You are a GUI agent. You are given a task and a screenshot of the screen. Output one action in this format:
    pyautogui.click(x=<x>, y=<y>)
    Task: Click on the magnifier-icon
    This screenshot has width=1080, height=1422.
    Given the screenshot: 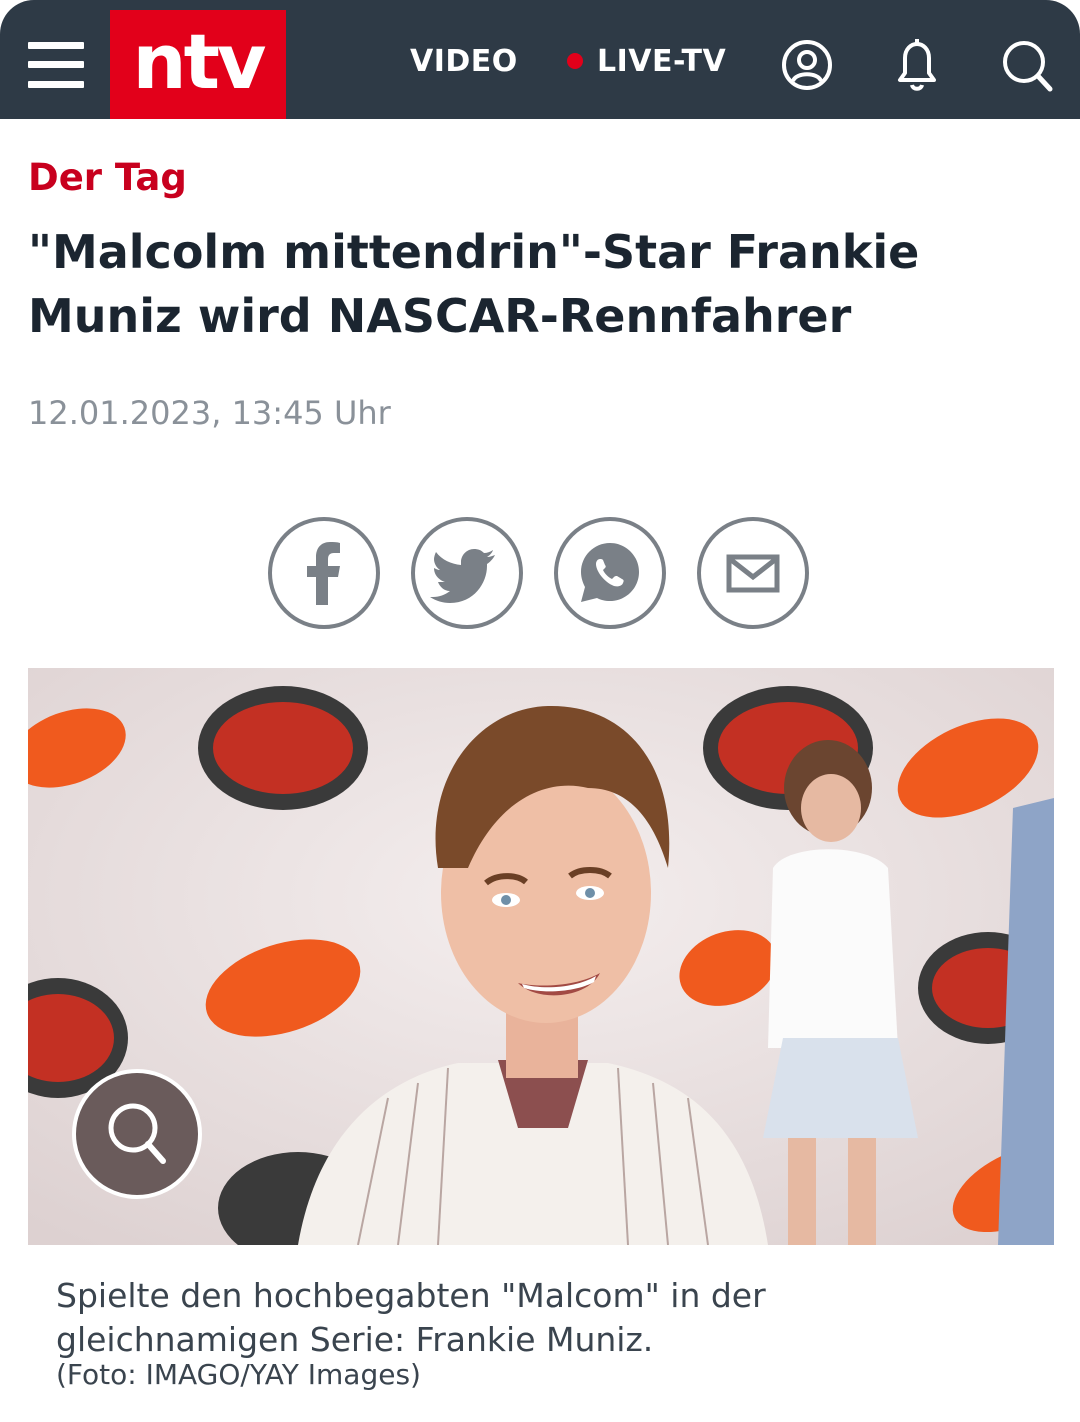 What is the action you would take?
    pyautogui.click(x=137, y=1133)
    